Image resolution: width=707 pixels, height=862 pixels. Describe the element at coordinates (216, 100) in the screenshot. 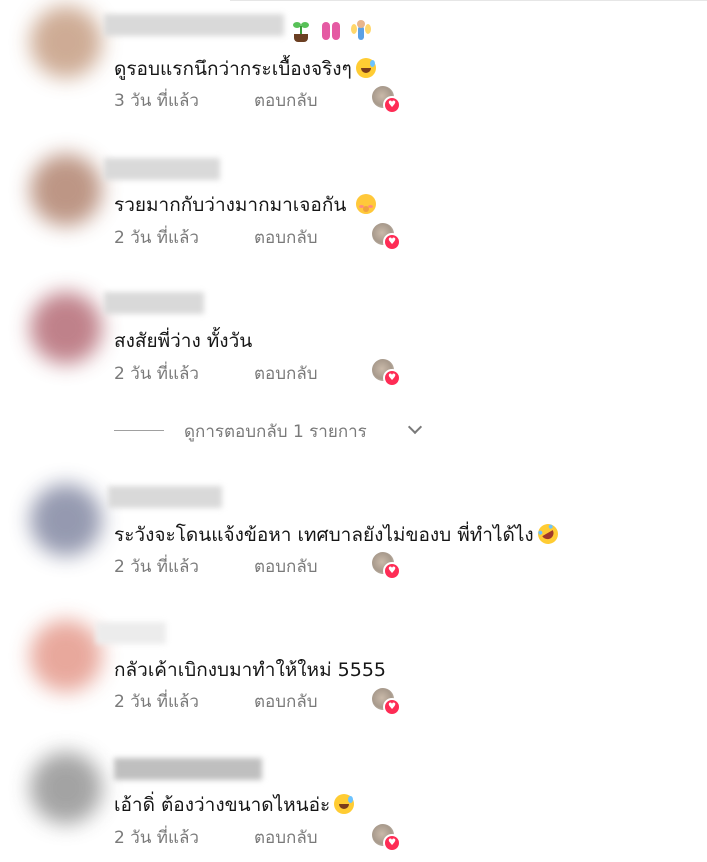

I see `comment-meta: 3 วัน ที่แล้ว ตอบกลับ` at that location.